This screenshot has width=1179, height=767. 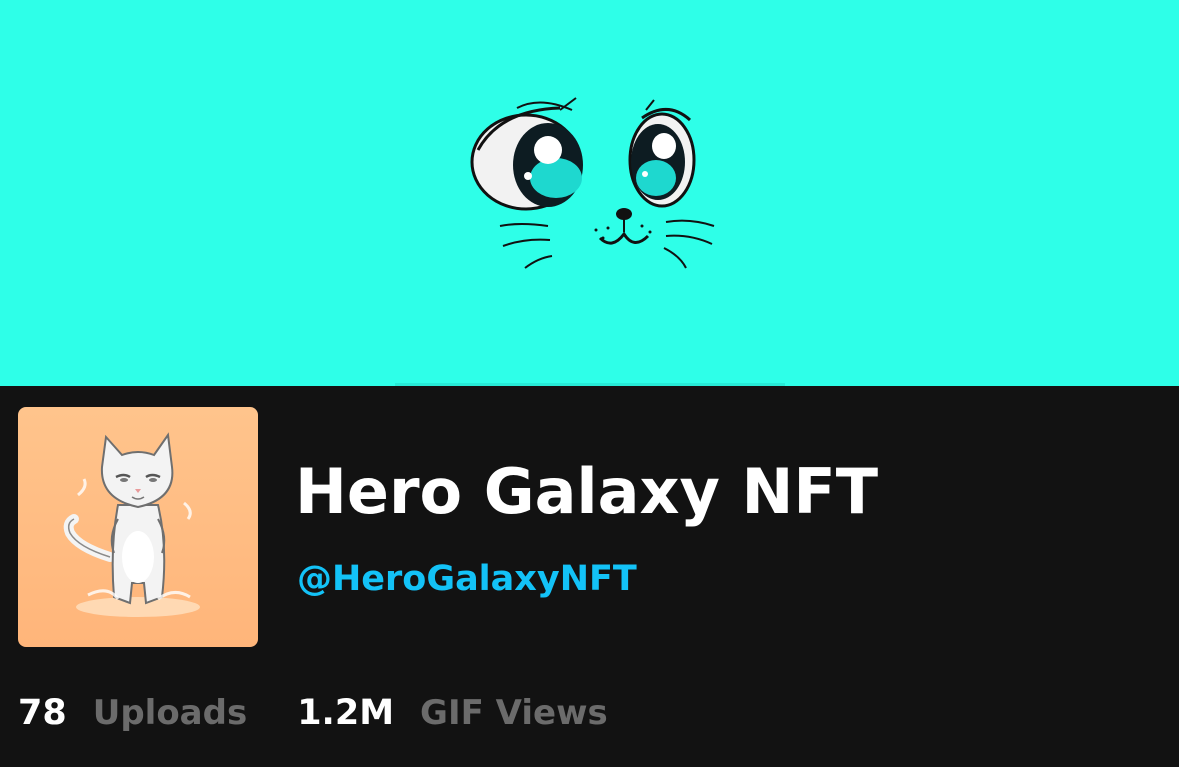 I want to click on stat-uploads: 78 Uploads, so click(x=132, y=713).